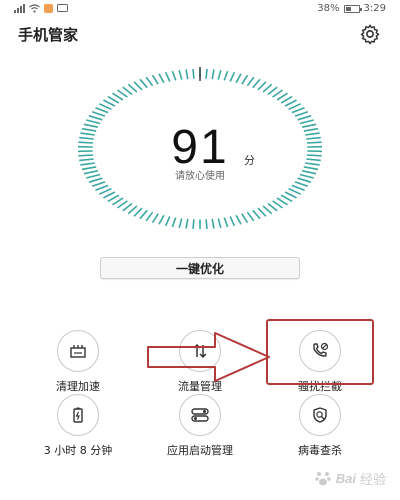  Describe the element at coordinates (345, 478) in the screenshot. I see `watermark-brand: Bai` at that location.